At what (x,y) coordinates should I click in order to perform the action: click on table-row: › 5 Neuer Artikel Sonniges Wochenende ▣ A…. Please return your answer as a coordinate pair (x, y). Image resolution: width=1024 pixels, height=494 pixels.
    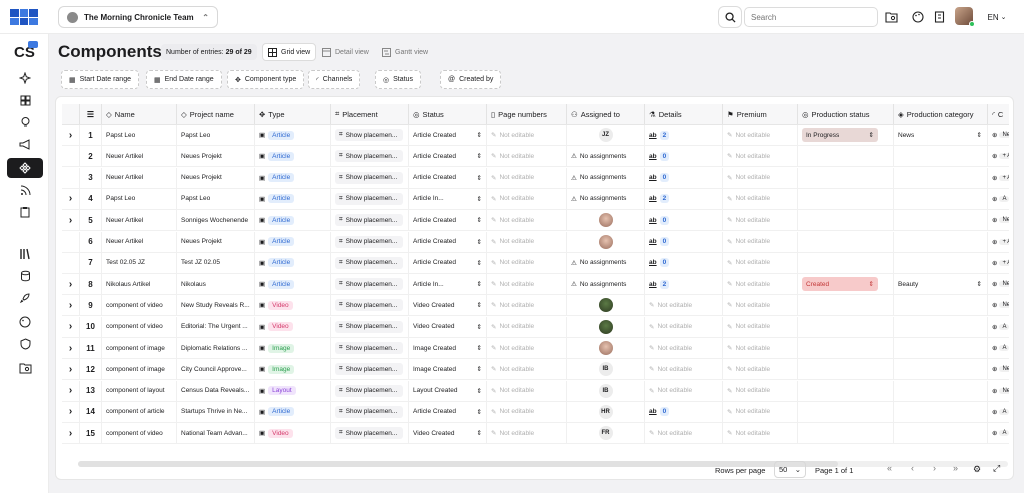
    Looking at the image, I should click on (535, 221).